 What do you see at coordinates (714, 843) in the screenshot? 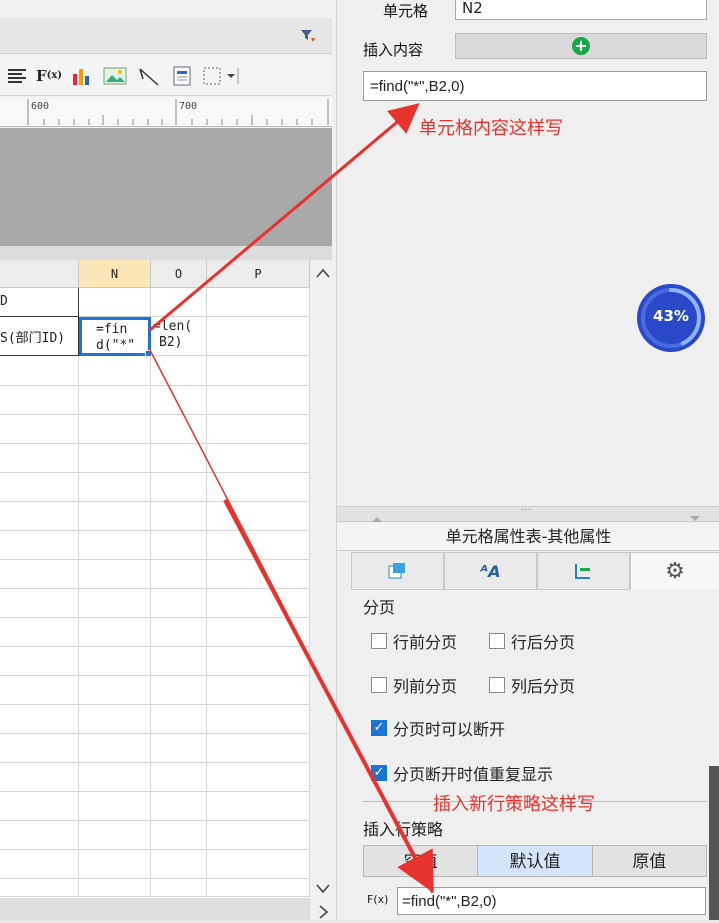
I see `properties-scrollbar` at bounding box center [714, 843].